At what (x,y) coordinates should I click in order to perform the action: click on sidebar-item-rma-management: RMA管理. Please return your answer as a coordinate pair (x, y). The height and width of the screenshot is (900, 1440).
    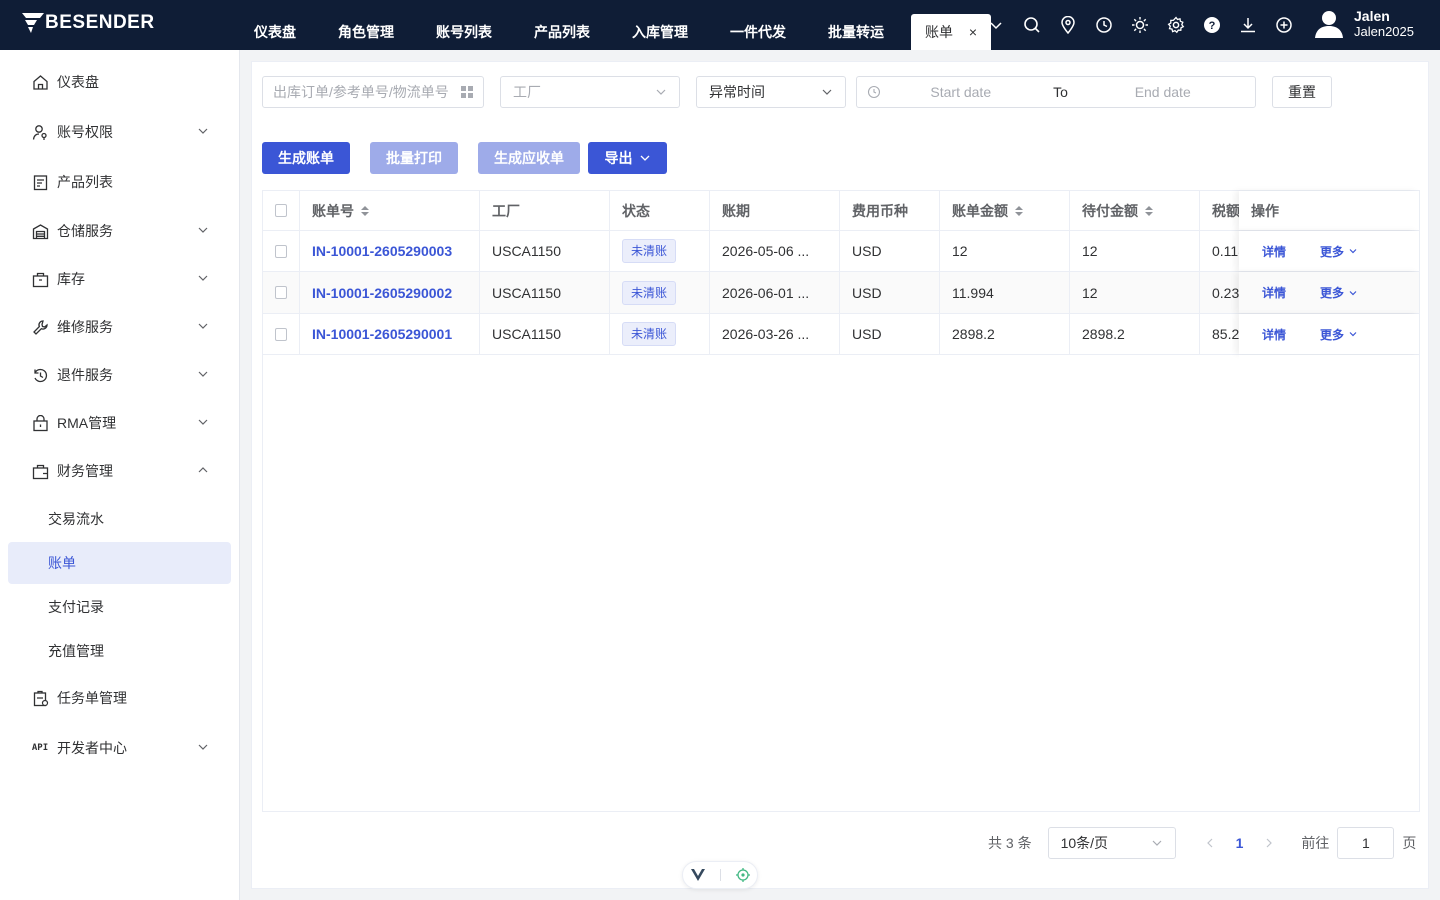
    Looking at the image, I should click on (119, 423).